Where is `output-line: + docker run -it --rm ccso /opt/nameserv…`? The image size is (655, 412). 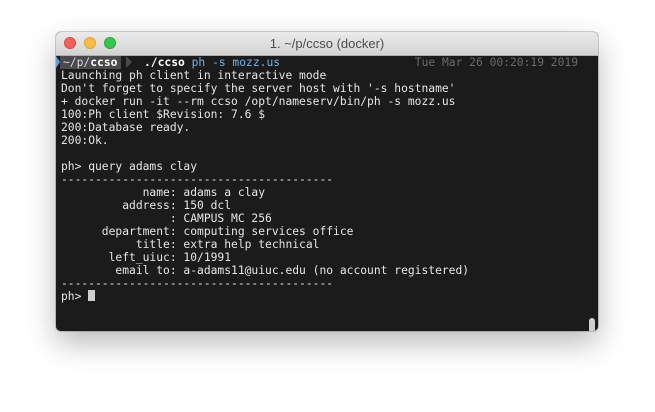
output-line: + docker run -it --rm ccso /opt/nameserv… is located at coordinates (258, 101).